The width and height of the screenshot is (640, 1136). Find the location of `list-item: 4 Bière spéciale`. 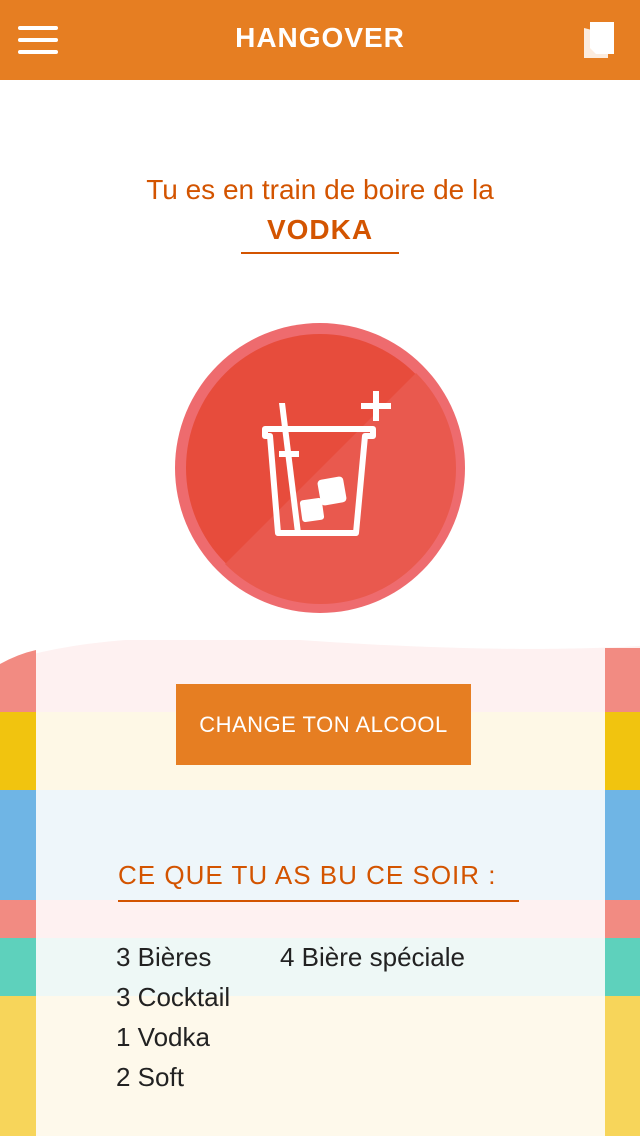

list-item: 4 Bière spéciale is located at coordinates (372, 957).